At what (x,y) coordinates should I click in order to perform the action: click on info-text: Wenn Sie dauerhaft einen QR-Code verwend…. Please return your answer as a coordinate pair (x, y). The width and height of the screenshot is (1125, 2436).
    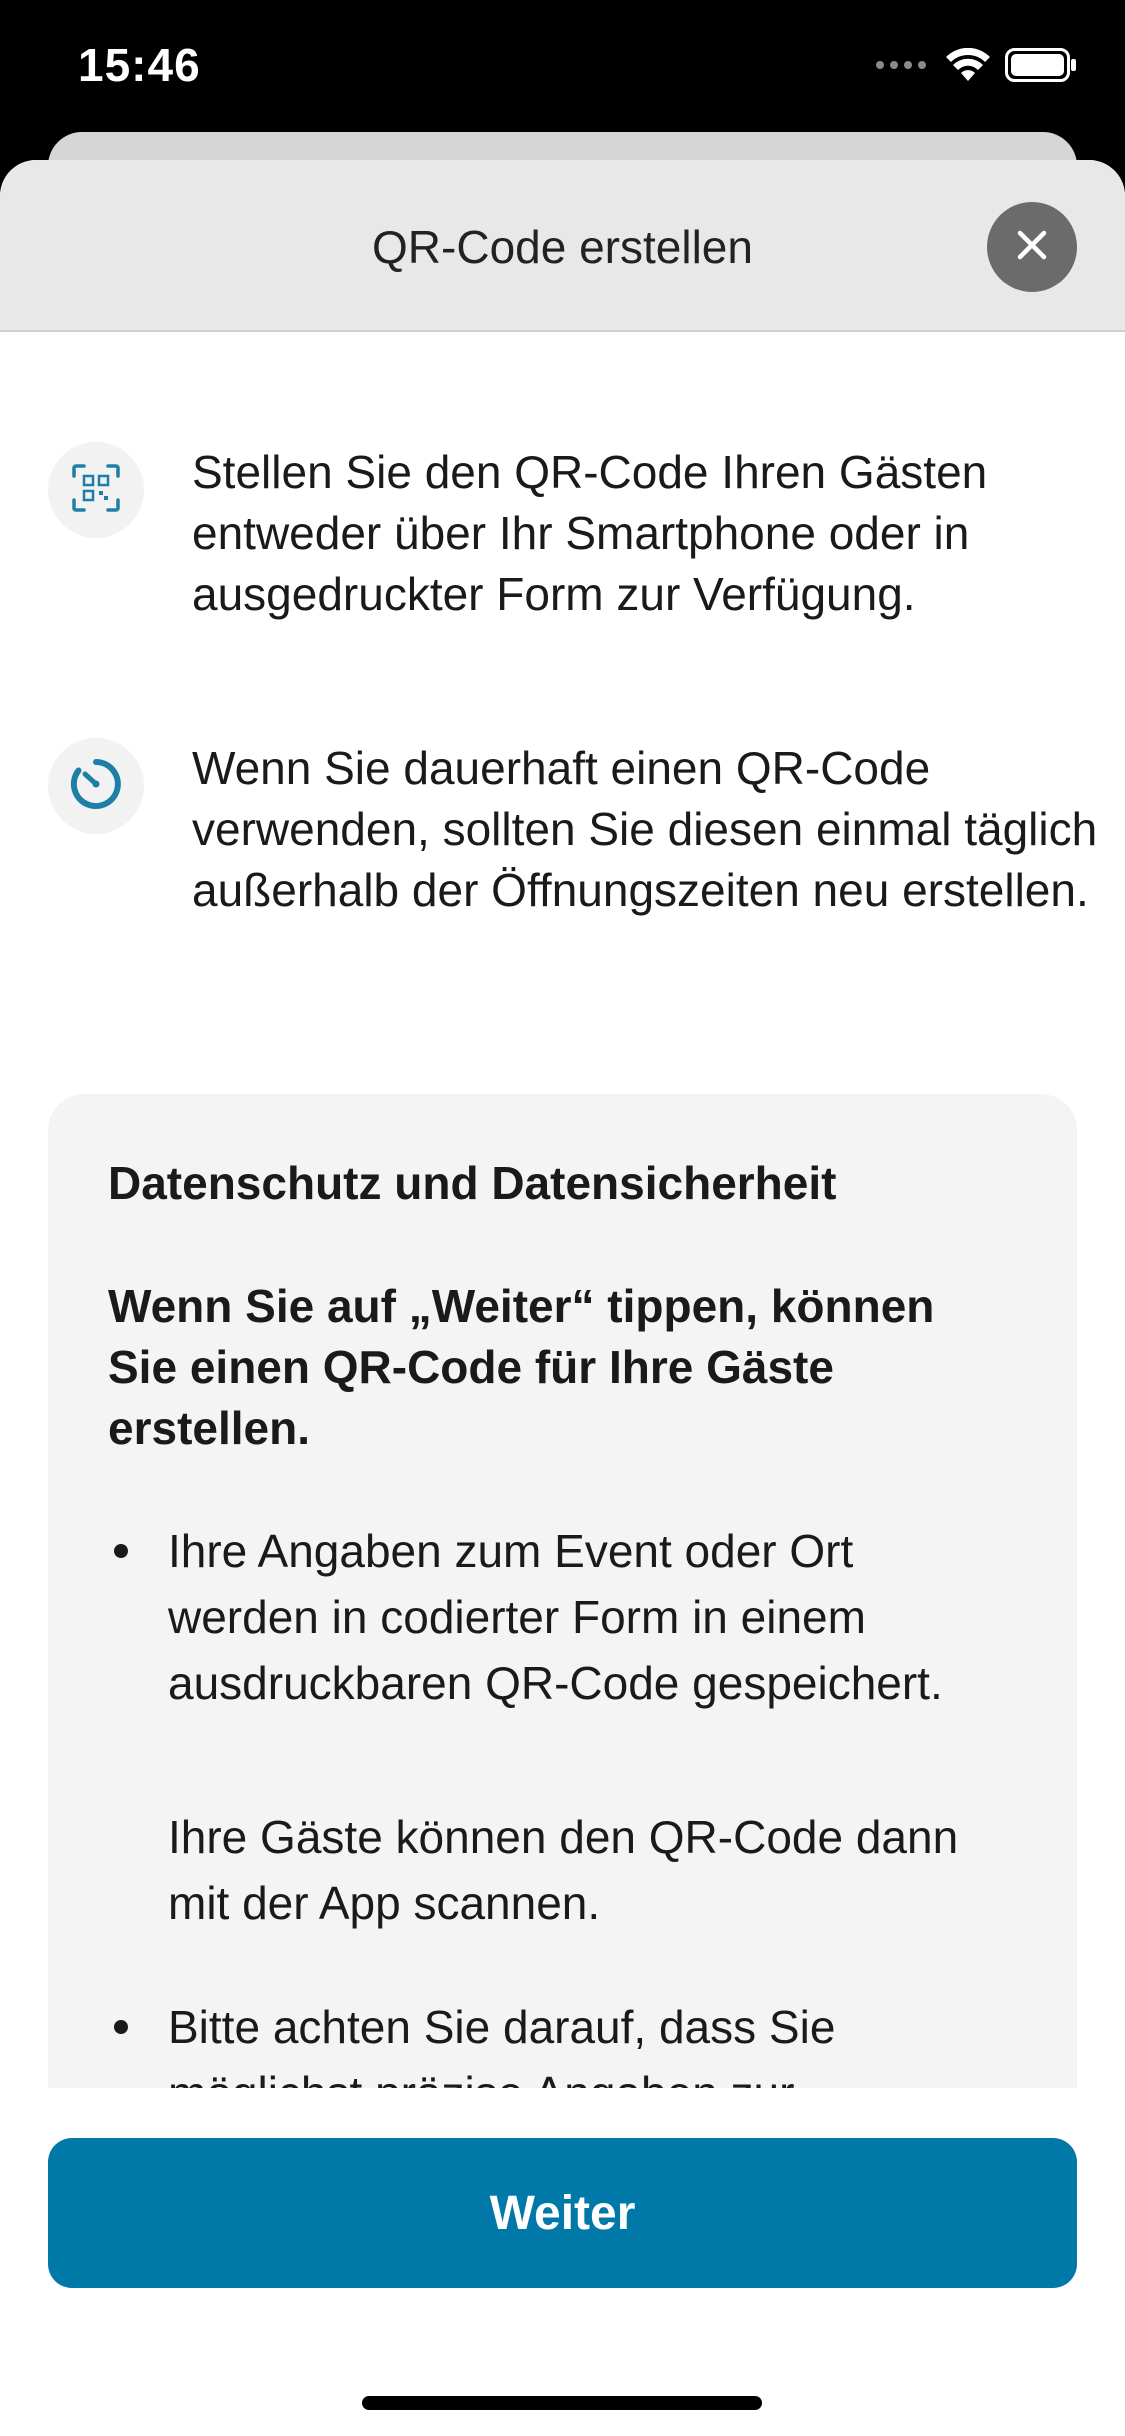
    Looking at the image, I should click on (645, 829).